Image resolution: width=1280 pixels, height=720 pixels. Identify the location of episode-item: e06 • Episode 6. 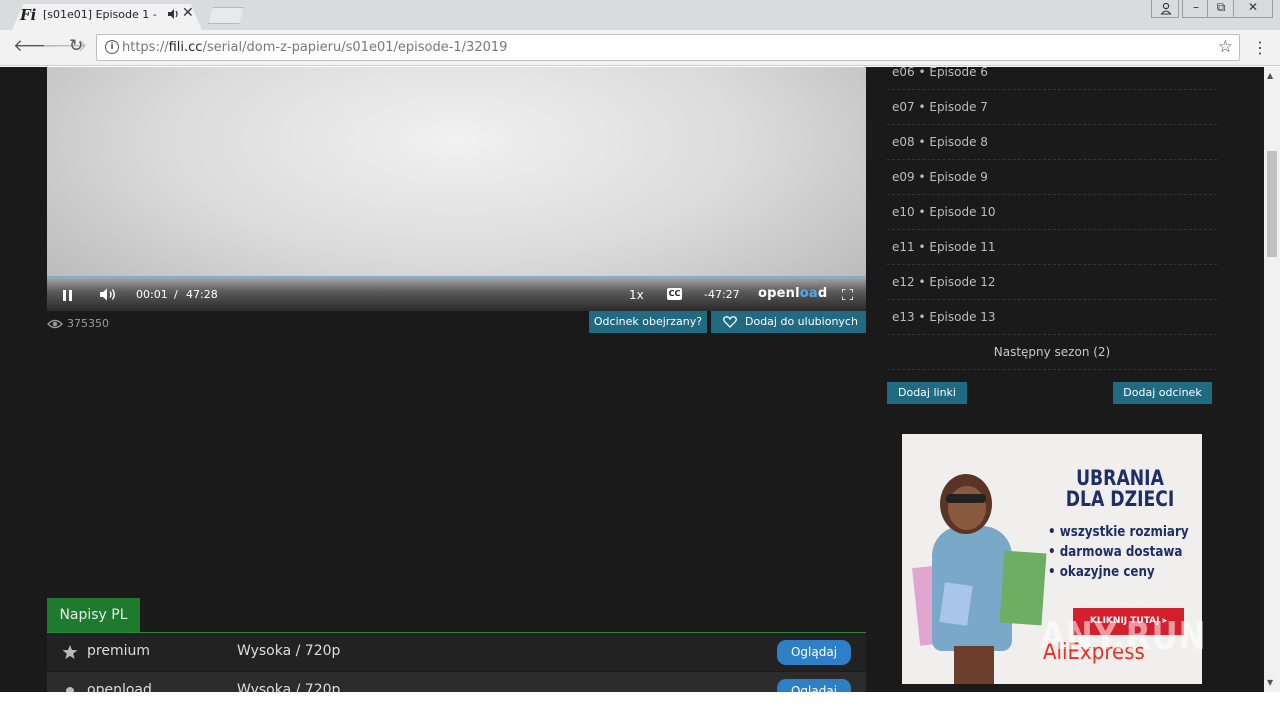
(1052, 78).